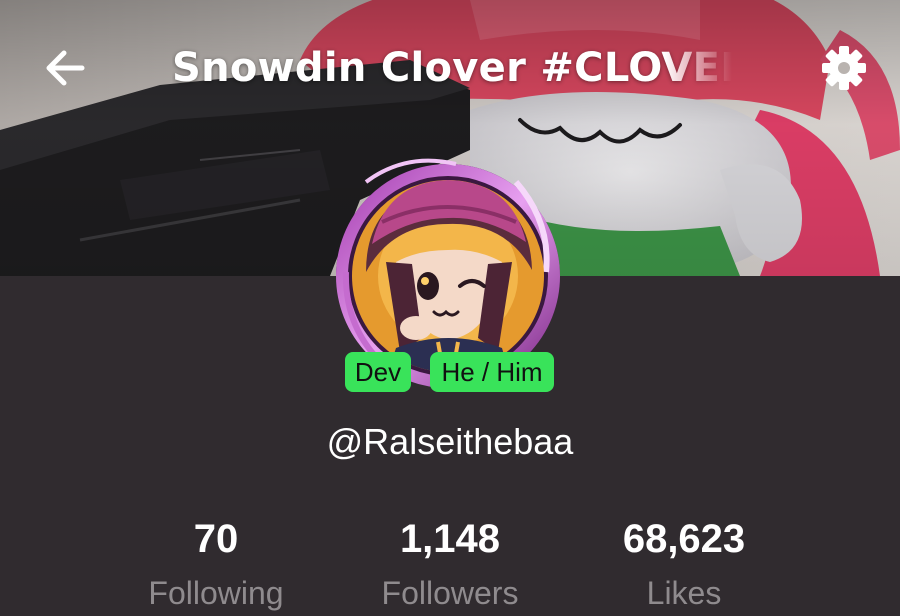 The width and height of the screenshot is (900, 616). I want to click on profile-badges: Dev He / Him, so click(450, 373).